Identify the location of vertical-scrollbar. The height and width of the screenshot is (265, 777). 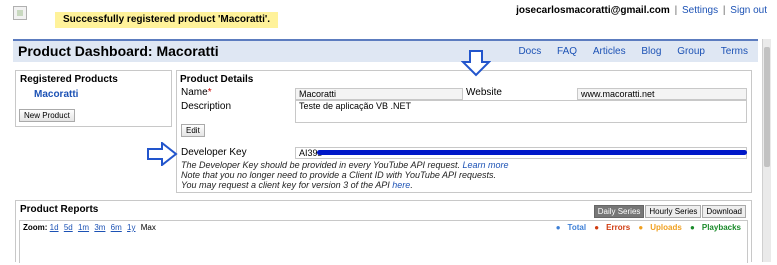
(766, 150).